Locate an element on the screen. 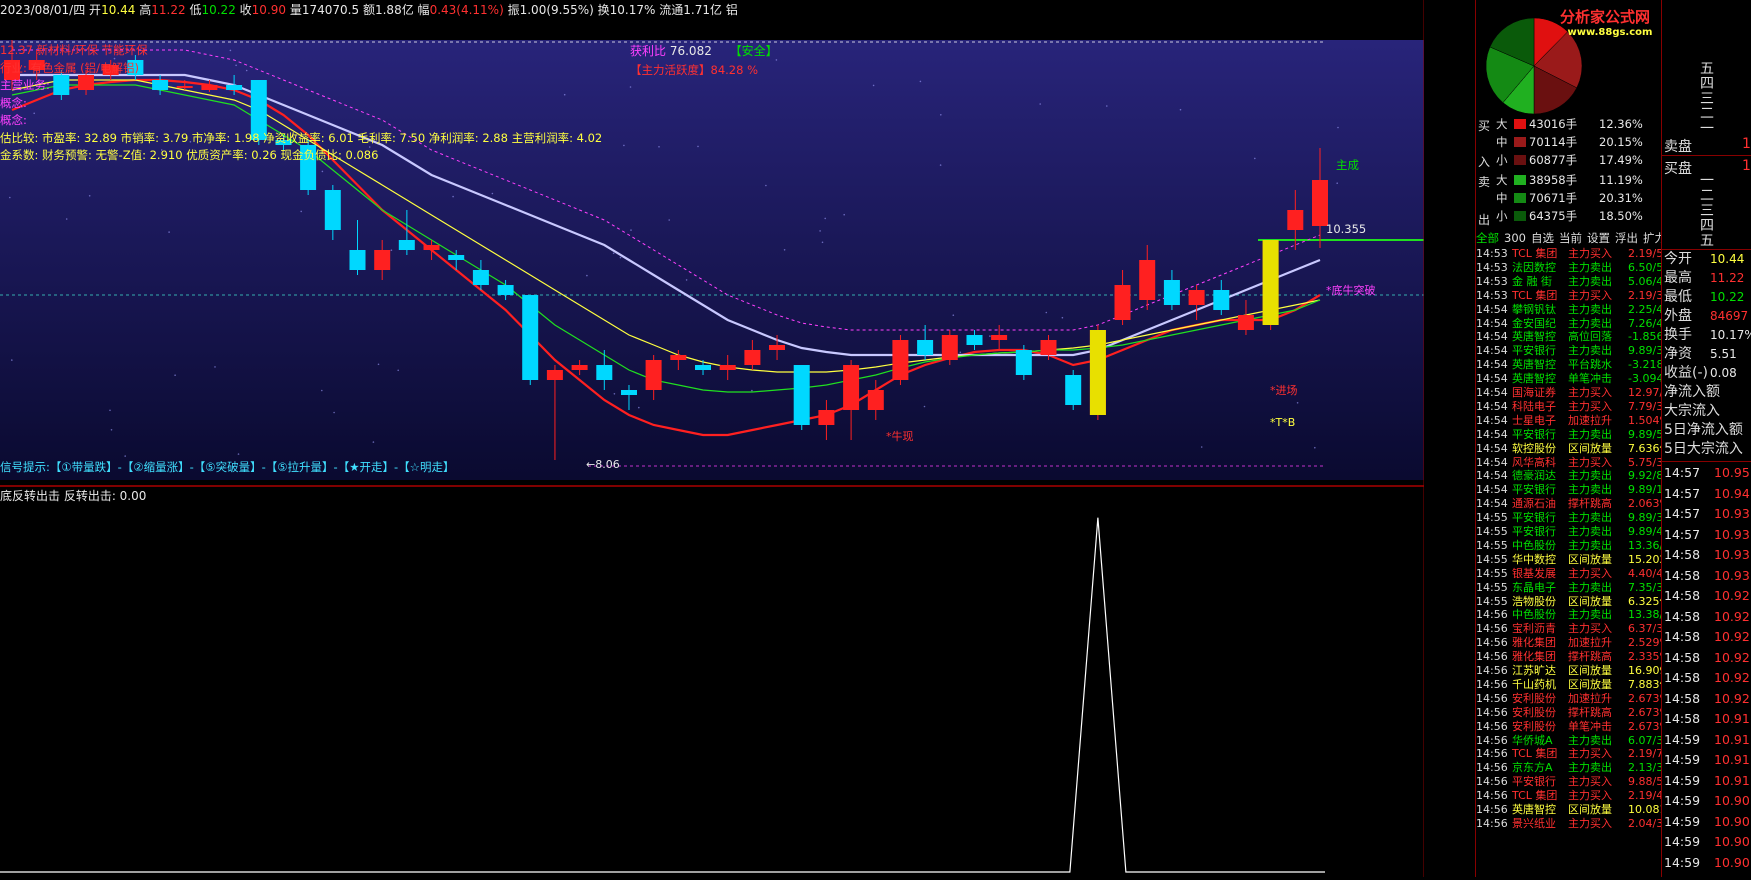 Image resolution: width=1751 pixels, height=880 pixels. buy-levels: 一二三四五 is located at coordinates (1707, 211).